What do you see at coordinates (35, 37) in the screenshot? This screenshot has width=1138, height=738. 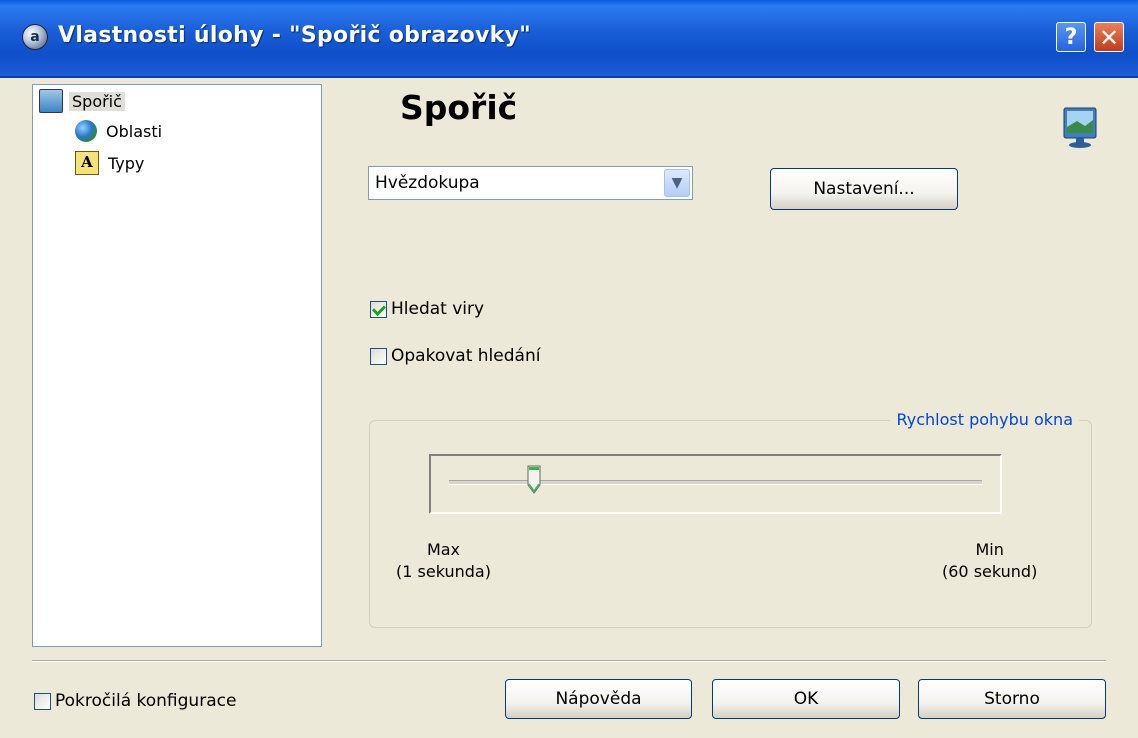 I see `app-icon: a` at bounding box center [35, 37].